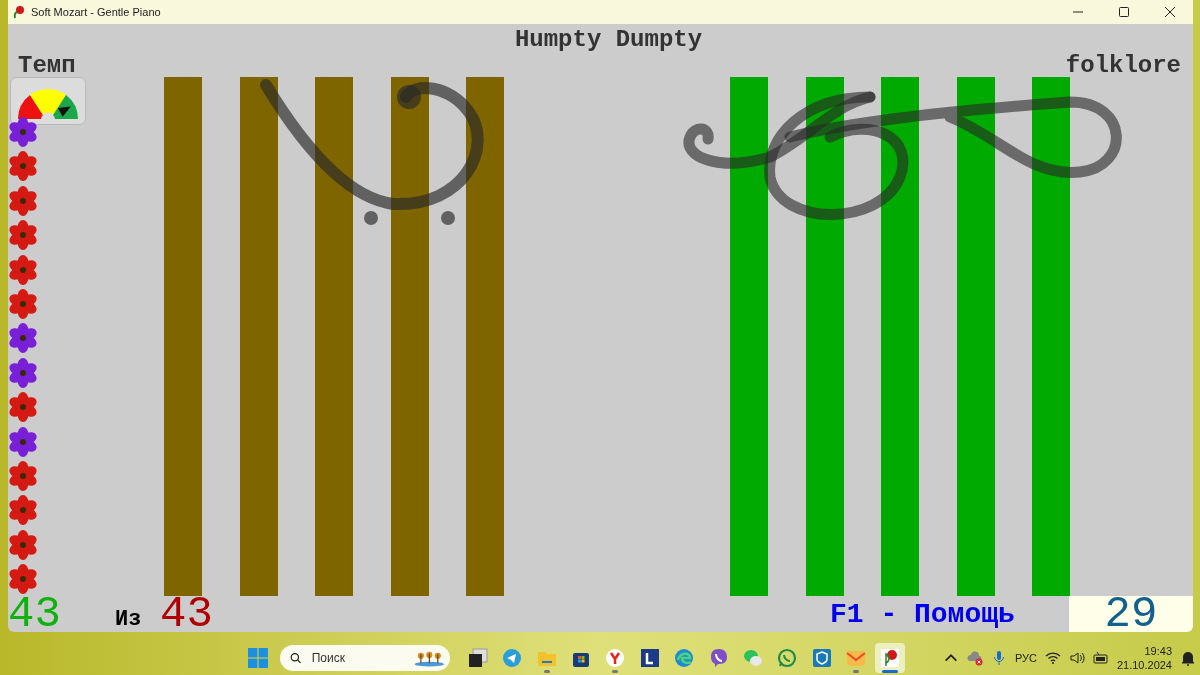  I want to click on language-indicator: РУС, so click(1025, 657).